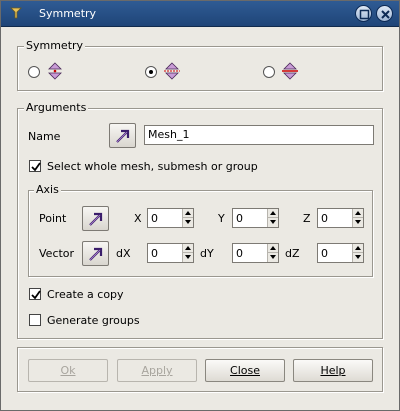 The height and width of the screenshot is (411, 400). What do you see at coordinates (290, 71) in the screenshot?
I see `plane-symmetry-icon` at bounding box center [290, 71].